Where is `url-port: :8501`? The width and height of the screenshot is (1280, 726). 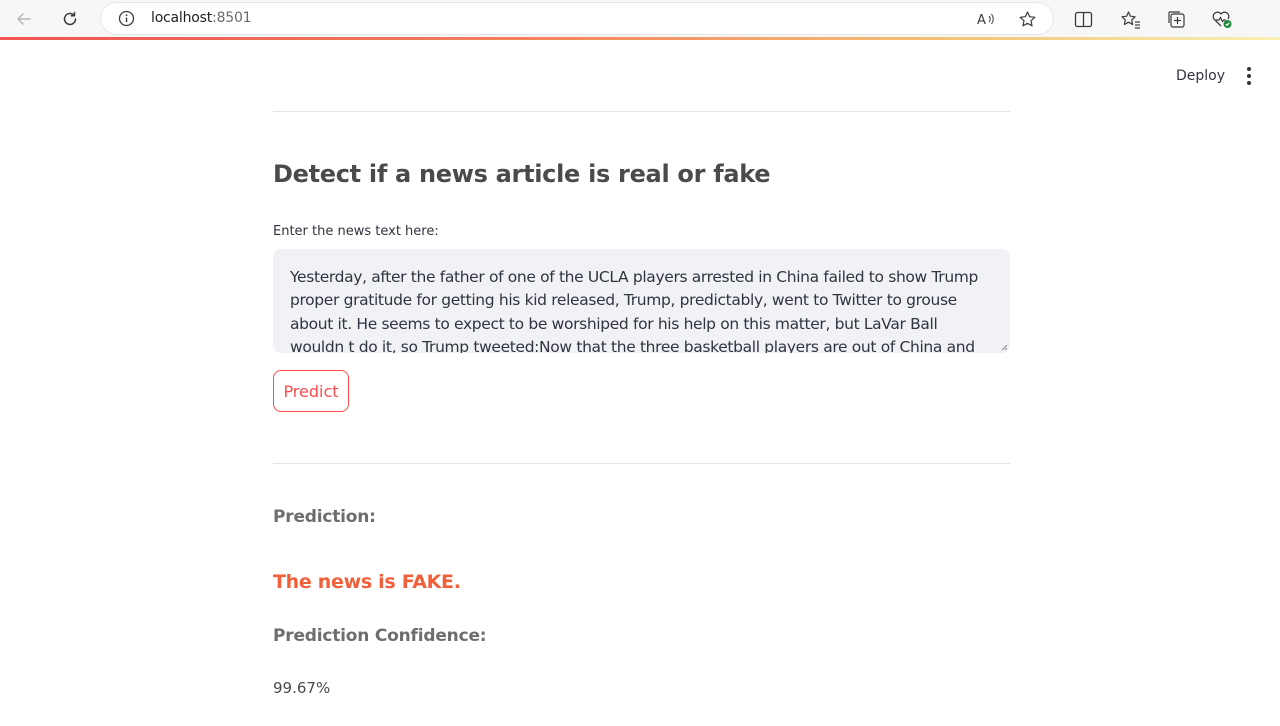 url-port: :8501 is located at coordinates (232, 18).